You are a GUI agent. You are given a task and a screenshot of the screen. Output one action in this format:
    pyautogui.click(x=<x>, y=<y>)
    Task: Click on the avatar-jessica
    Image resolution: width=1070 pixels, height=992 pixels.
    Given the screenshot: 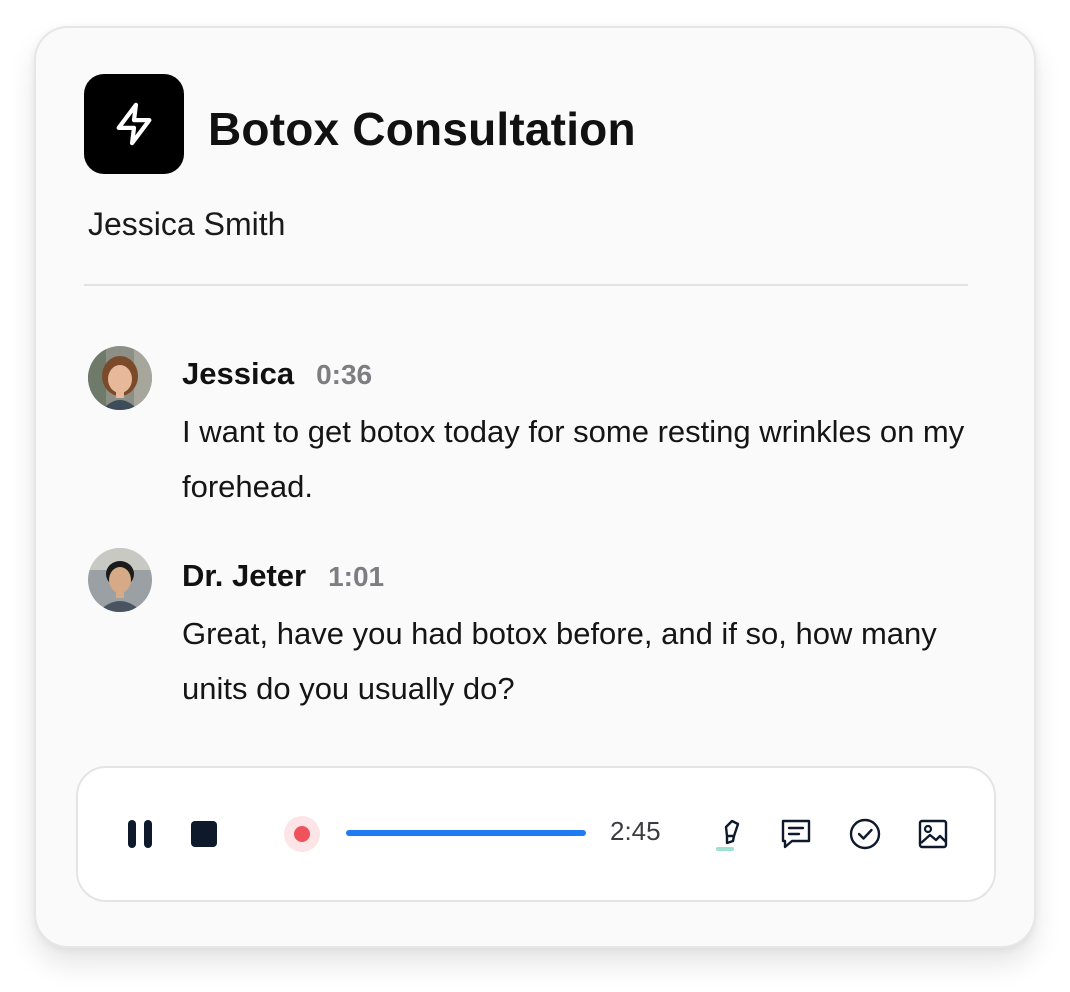 What is the action you would take?
    pyautogui.click(x=120, y=378)
    